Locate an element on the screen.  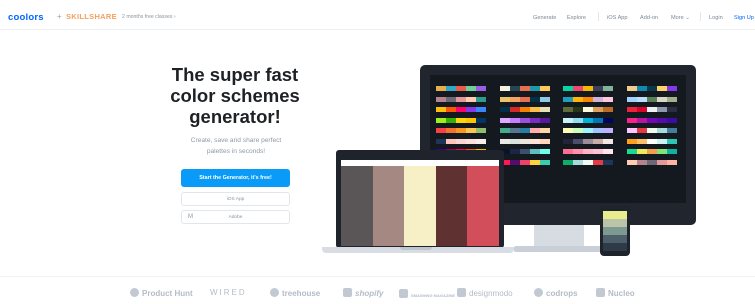
skillshare-logo: SKILLSHARE is located at coordinates (91, 16).